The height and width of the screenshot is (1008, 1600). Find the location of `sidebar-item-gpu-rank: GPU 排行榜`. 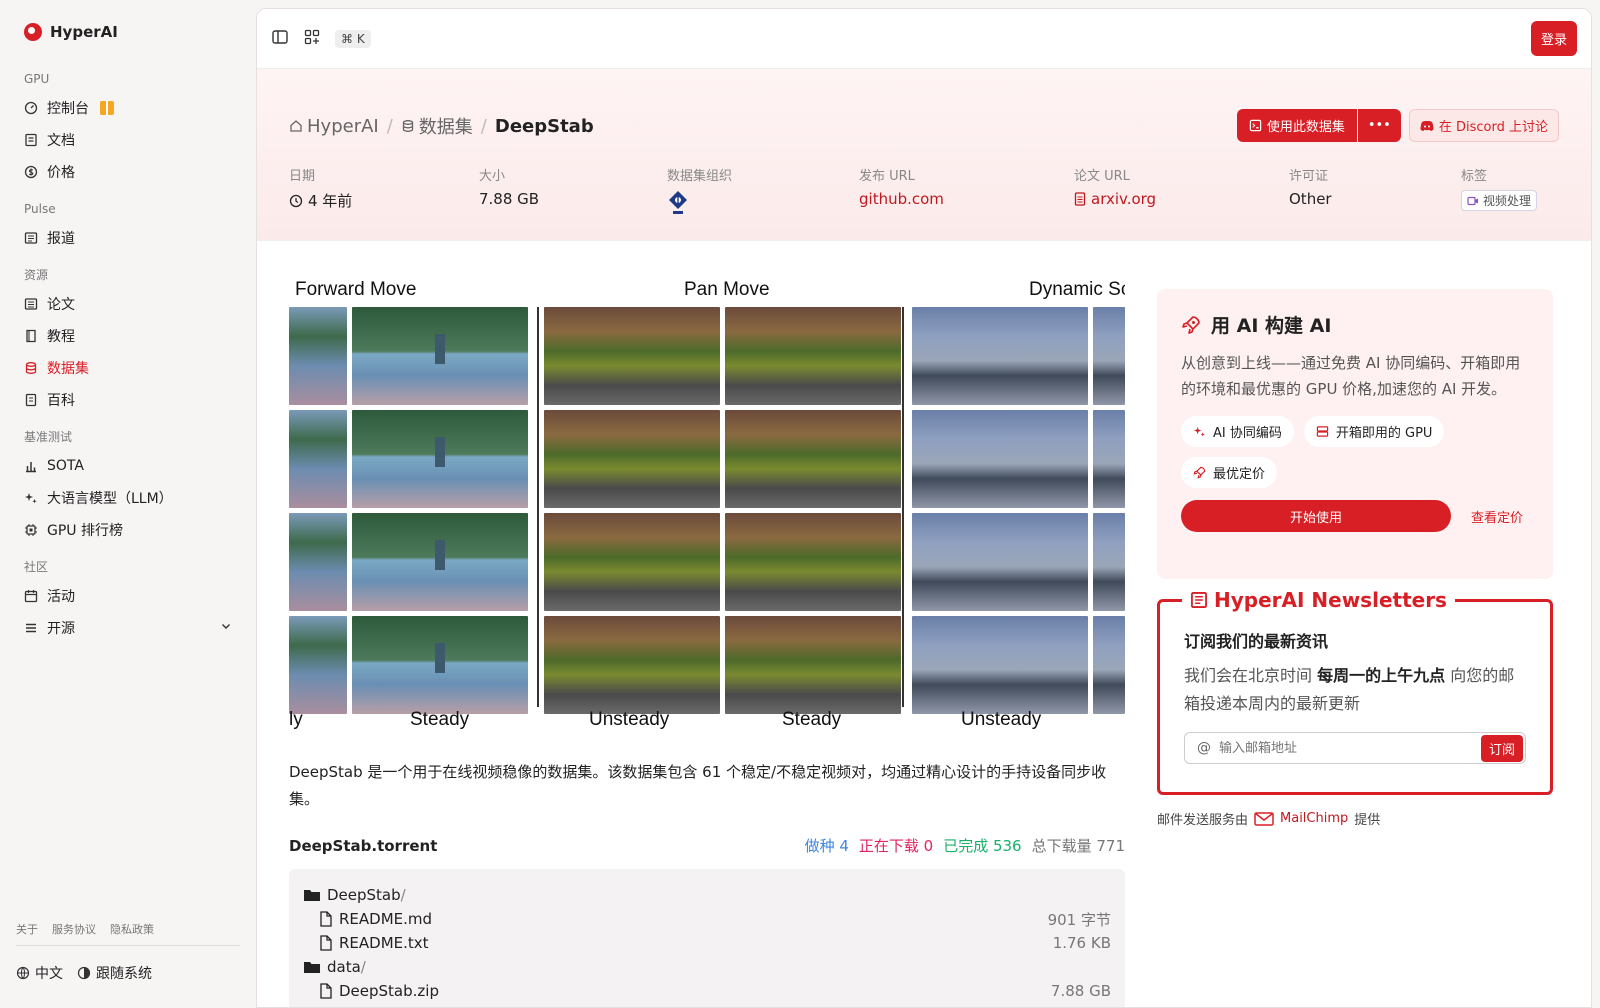

sidebar-item-gpu-rank: GPU 排行榜 is located at coordinates (128, 530).